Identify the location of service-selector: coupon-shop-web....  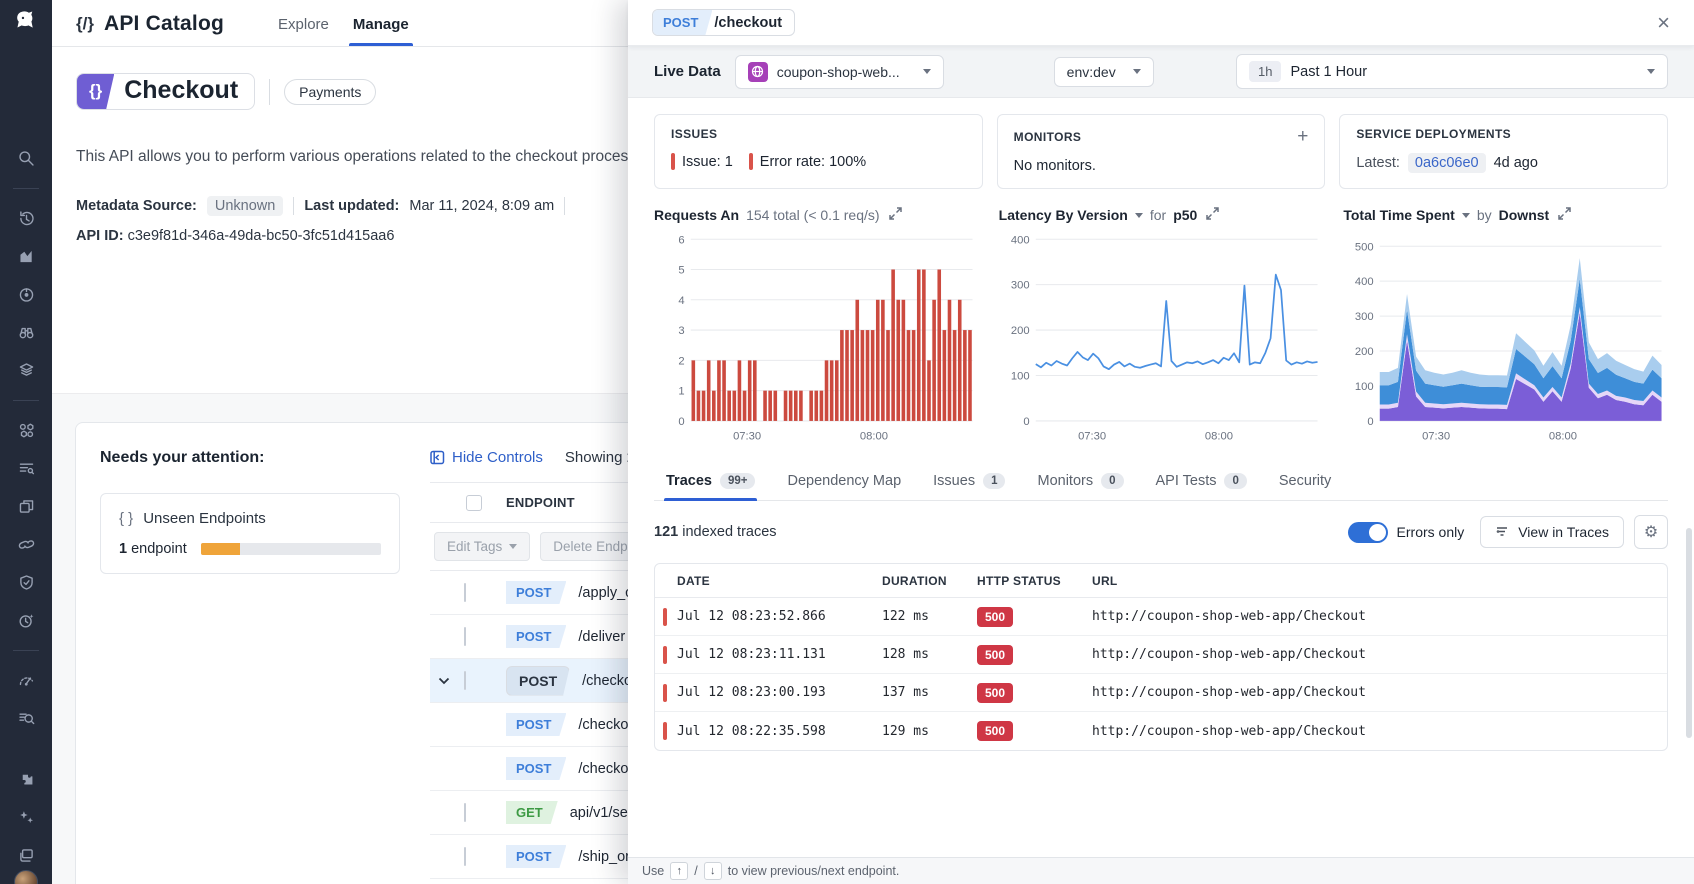
(839, 71).